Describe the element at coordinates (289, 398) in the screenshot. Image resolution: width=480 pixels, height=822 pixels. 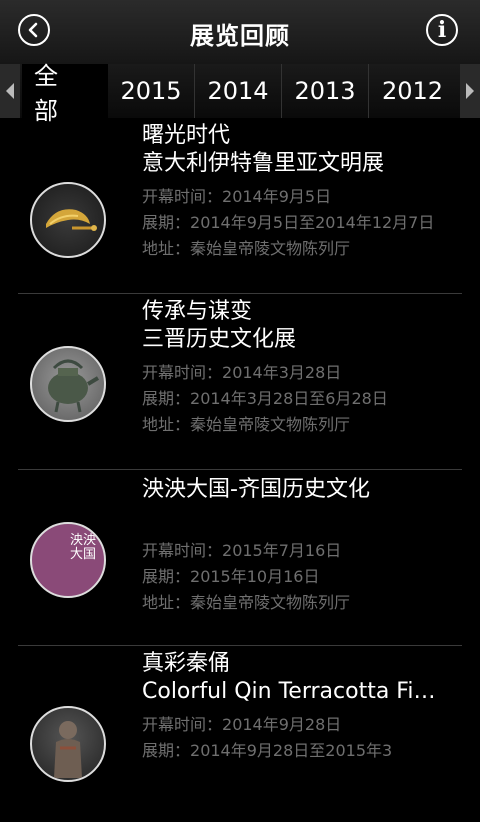
I see `period-value: 2014年3月28日至6月28日` at that location.